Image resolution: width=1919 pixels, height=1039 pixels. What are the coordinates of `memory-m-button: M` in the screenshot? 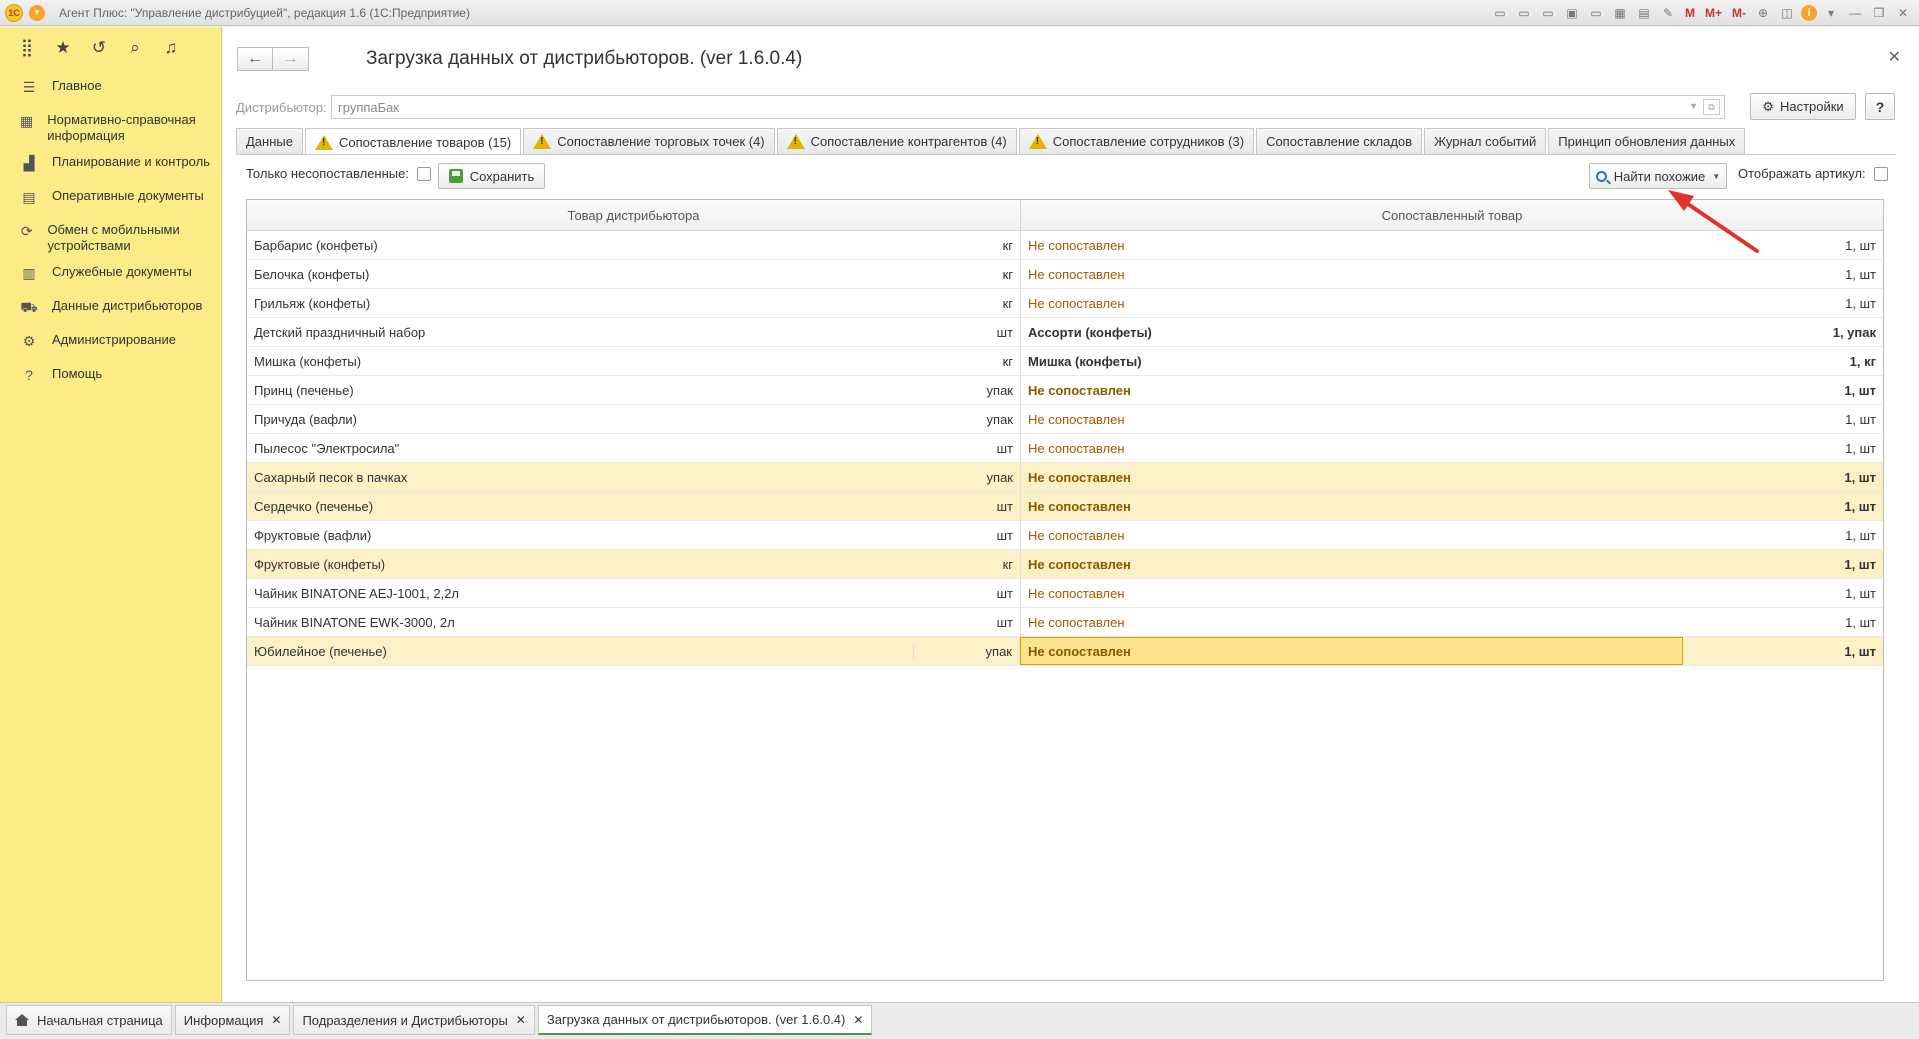 It's located at (1690, 13).